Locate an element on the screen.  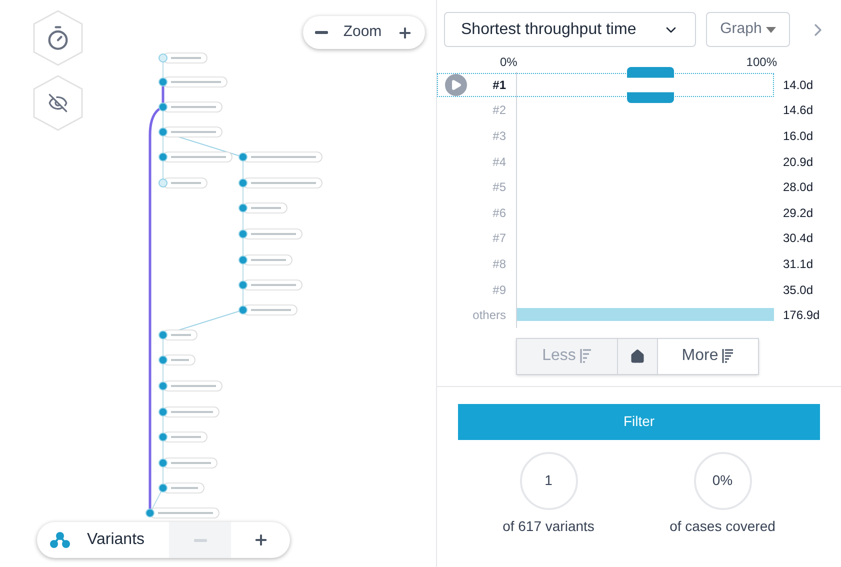
duration-label: 176.9d is located at coordinates (801, 315).